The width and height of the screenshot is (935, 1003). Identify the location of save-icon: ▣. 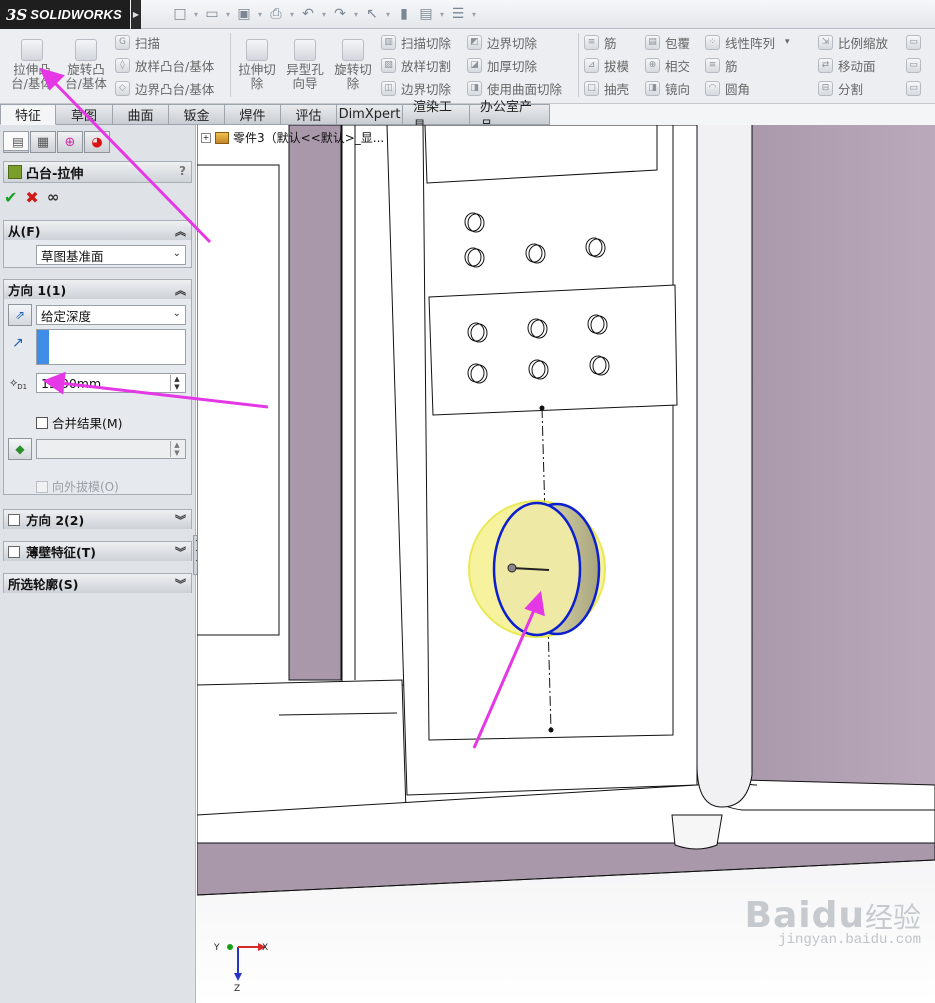
(244, 14).